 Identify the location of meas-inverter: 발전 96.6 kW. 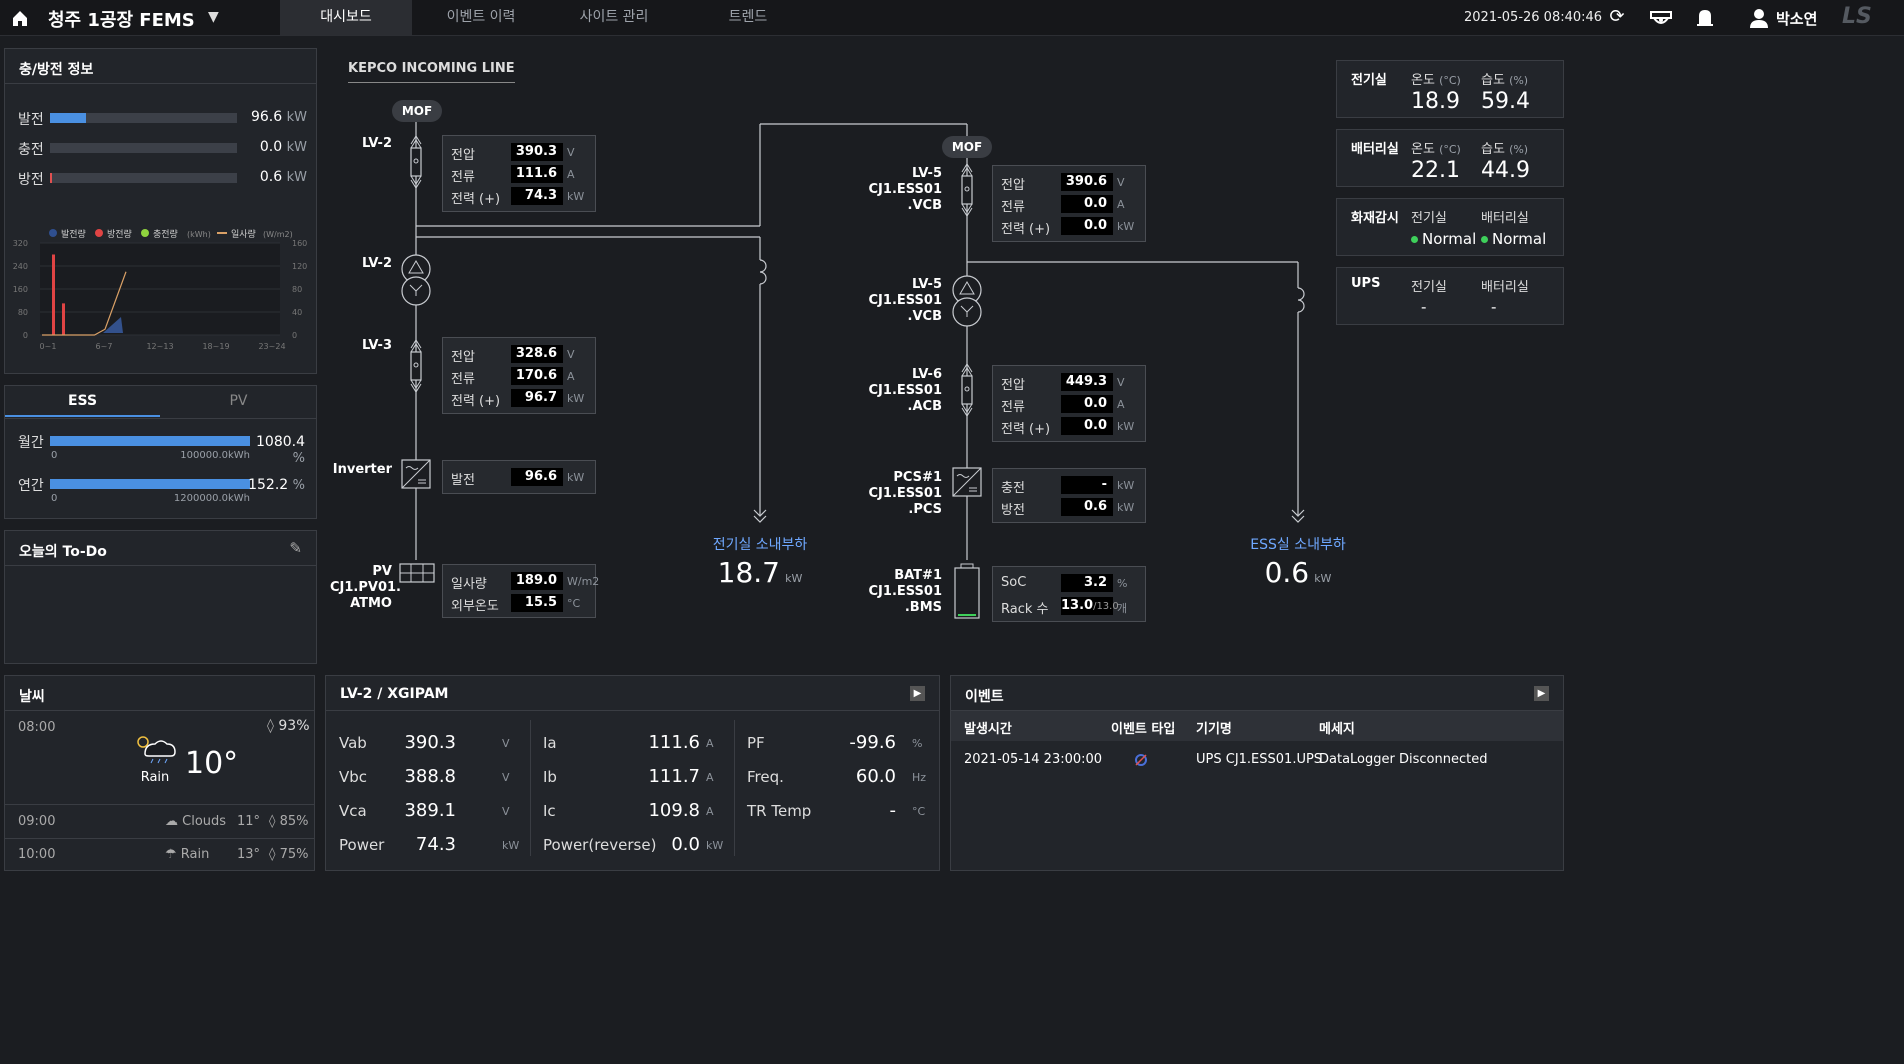
(519, 477).